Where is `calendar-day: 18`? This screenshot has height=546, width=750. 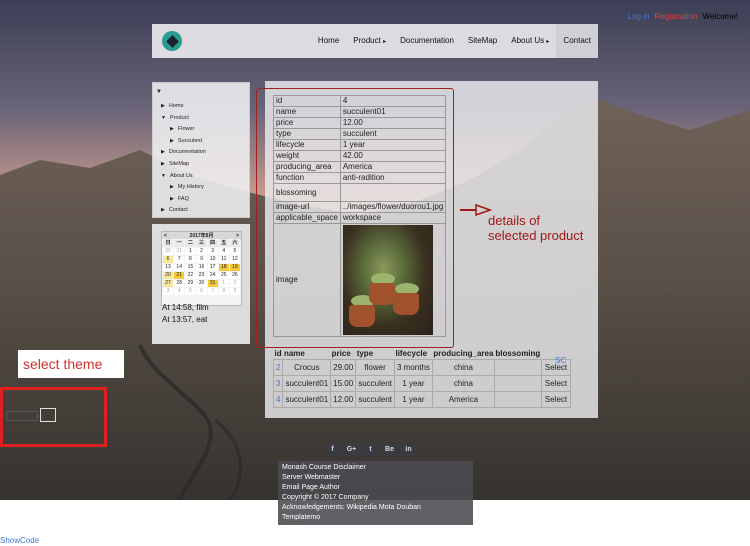 calendar-day: 18 is located at coordinates (223, 267).